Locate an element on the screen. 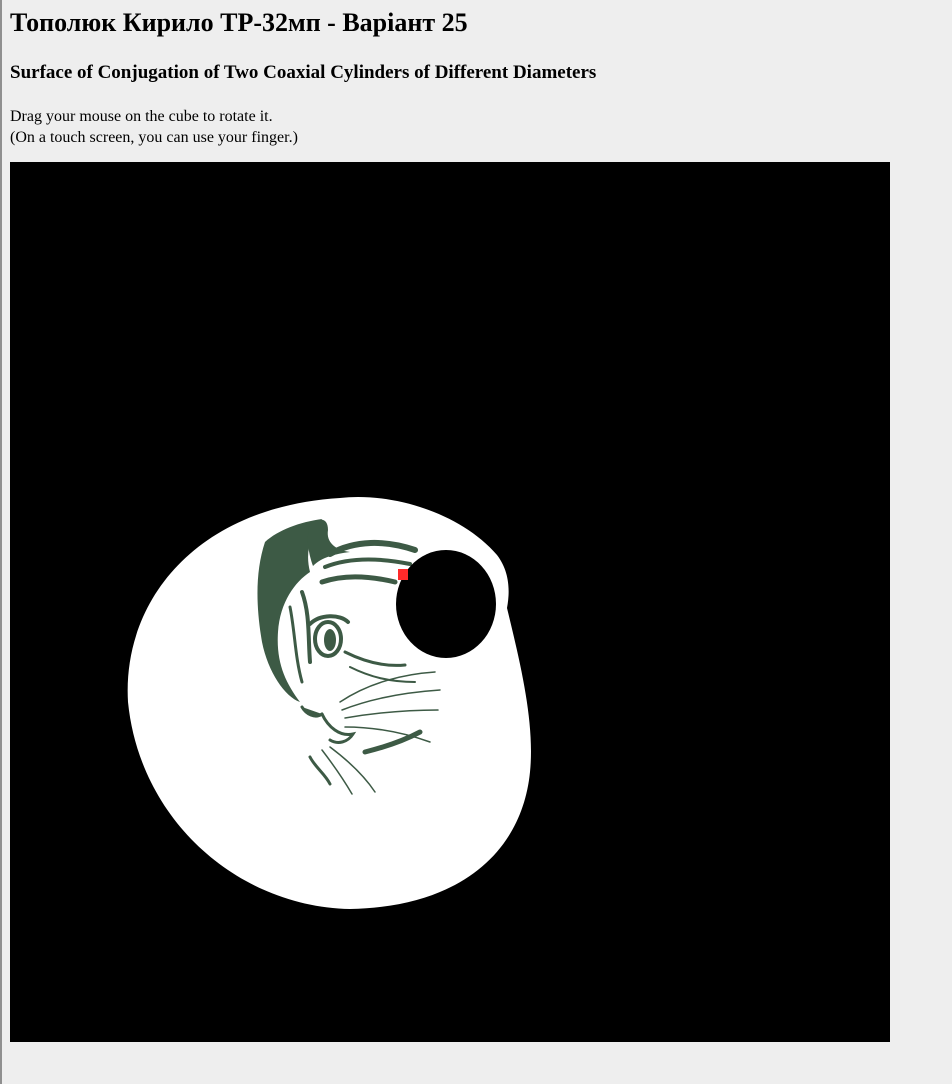 The width and height of the screenshot is (952, 1084). surface-hole is located at coordinates (446, 604).